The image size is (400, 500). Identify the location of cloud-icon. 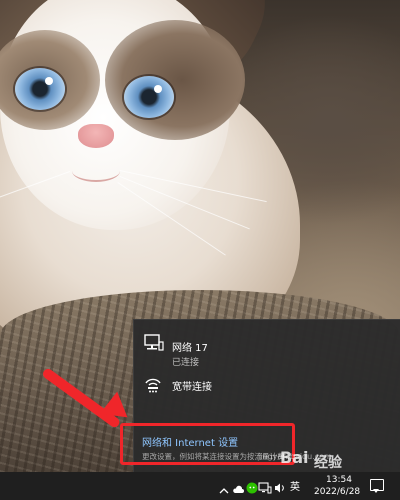
(238, 489).